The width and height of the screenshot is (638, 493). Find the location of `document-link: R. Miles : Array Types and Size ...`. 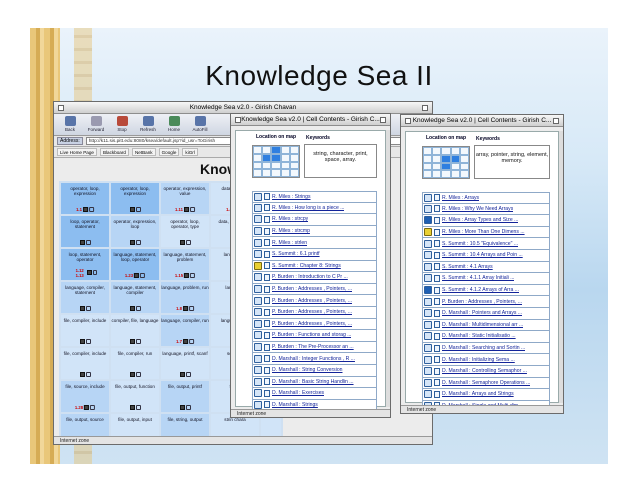

document-link: R. Miles : Array Types and Size ... is located at coordinates (480, 220).